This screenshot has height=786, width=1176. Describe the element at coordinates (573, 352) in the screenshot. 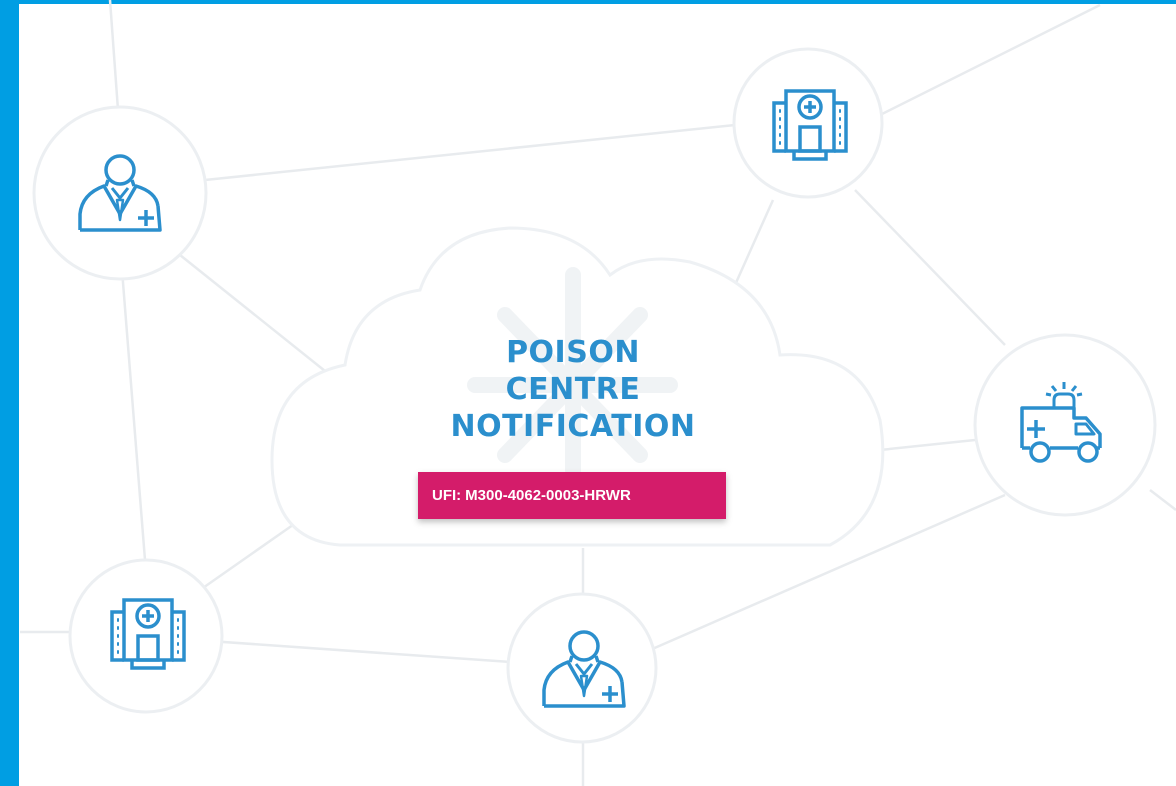

I see `title-line-1: POISON` at that location.